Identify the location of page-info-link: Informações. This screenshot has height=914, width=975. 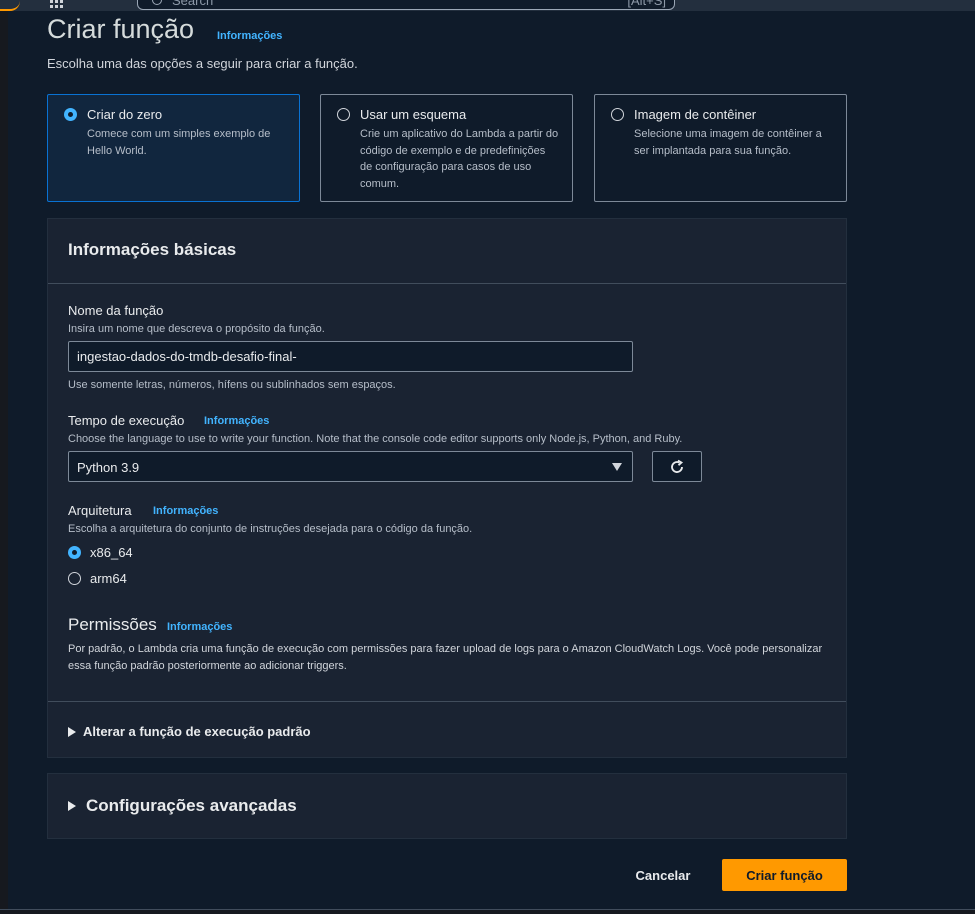
(249, 36).